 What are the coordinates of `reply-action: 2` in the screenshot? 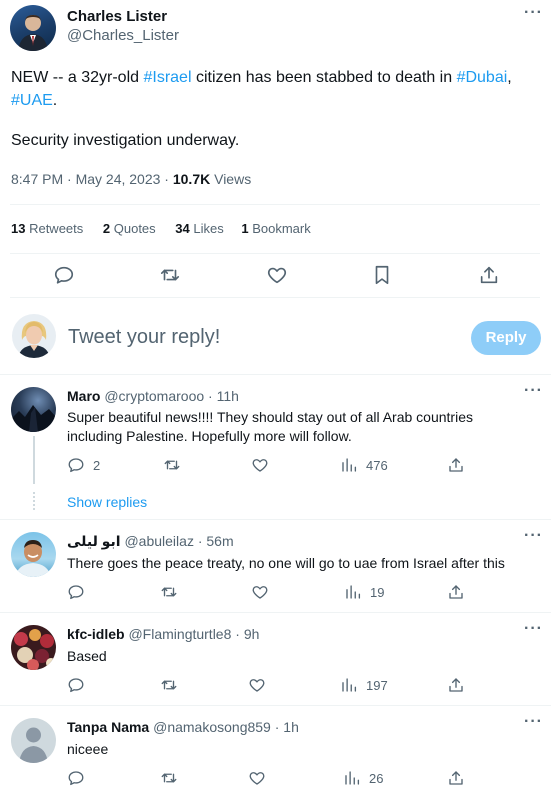 It's located at (83, 465).